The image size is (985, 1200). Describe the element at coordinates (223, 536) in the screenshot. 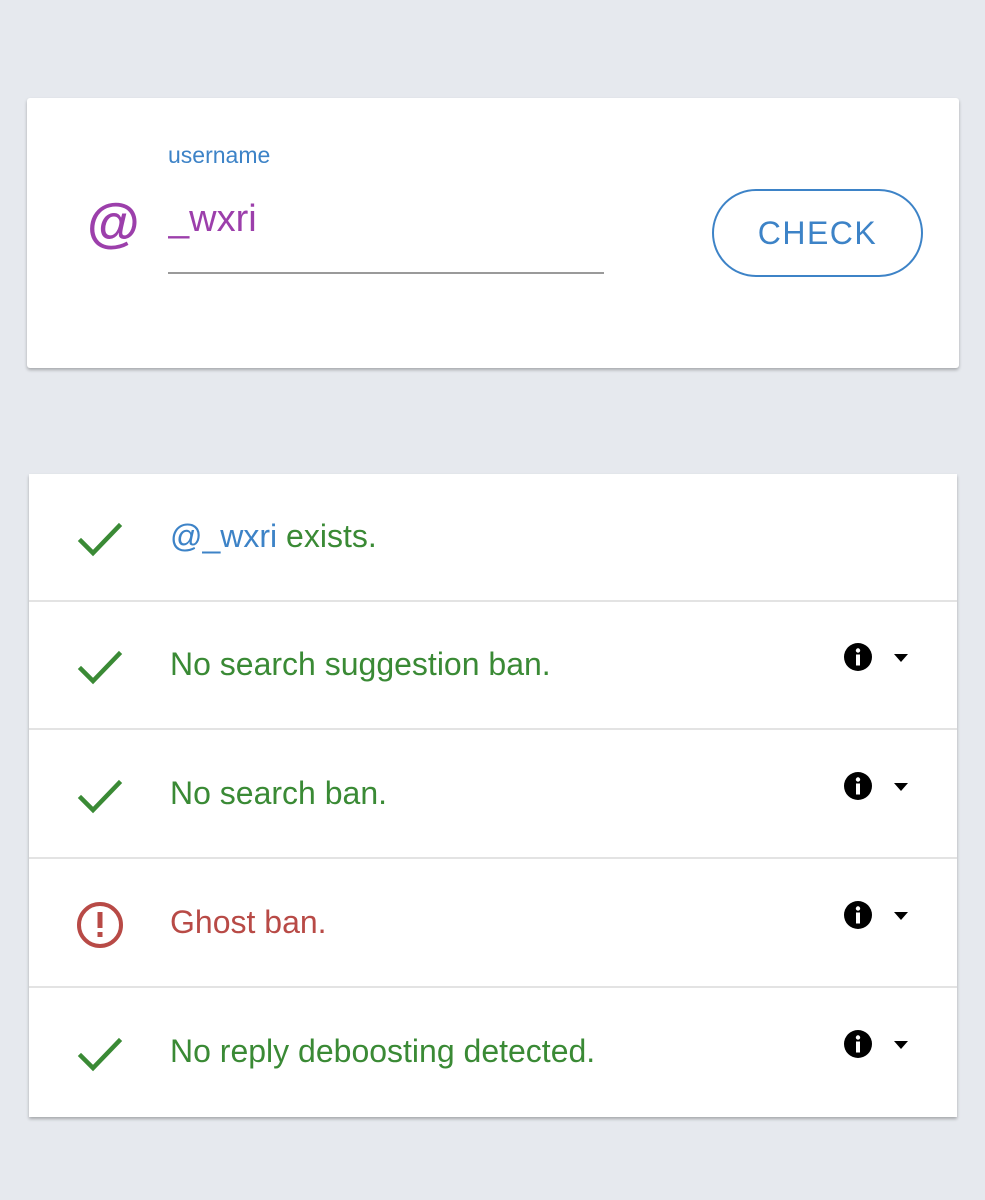

I see `username-link: @_wxri` at that location.